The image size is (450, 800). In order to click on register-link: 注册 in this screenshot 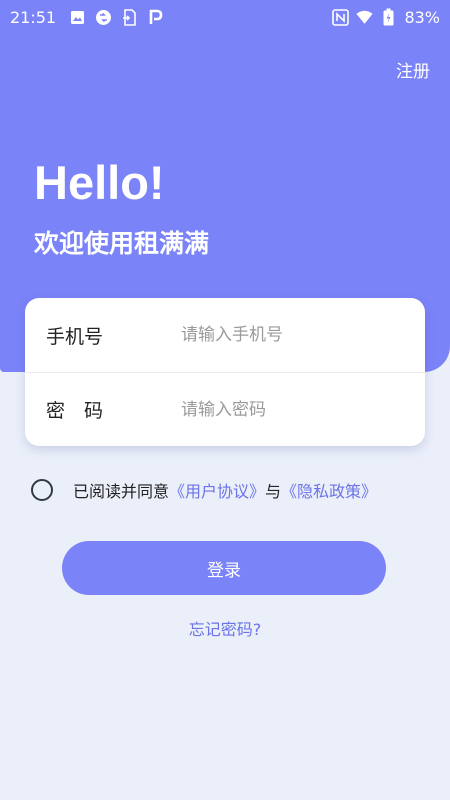, I will do `click(413, 69)`.